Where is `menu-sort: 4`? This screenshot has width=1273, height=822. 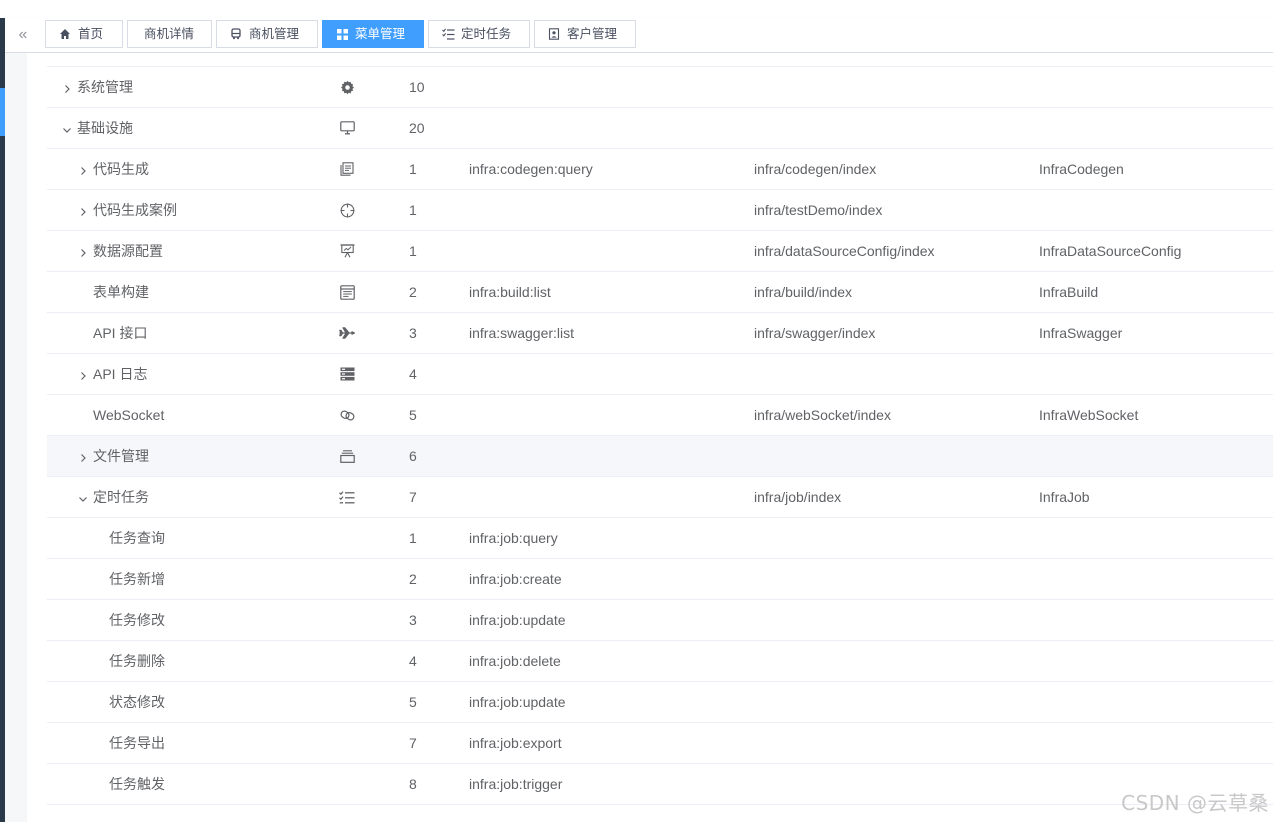
menu-sort: 4 is located at coordinates (413, 661).